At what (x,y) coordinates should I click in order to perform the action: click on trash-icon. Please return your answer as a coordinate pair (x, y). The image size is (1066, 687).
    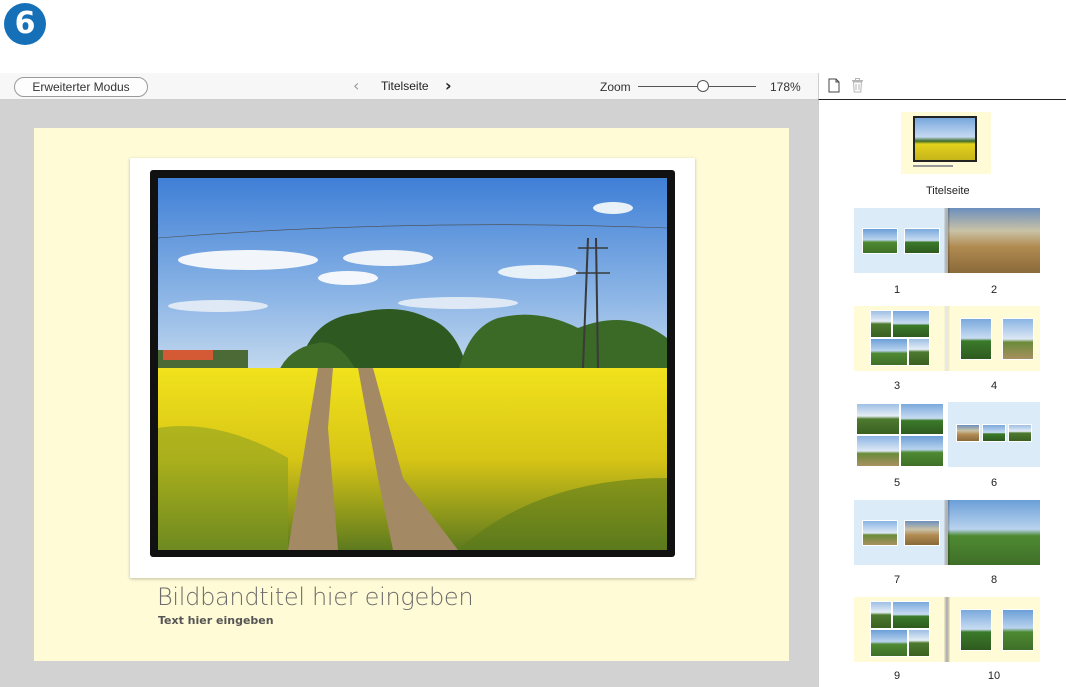
    Looking at the image, I should click on (857, 85).